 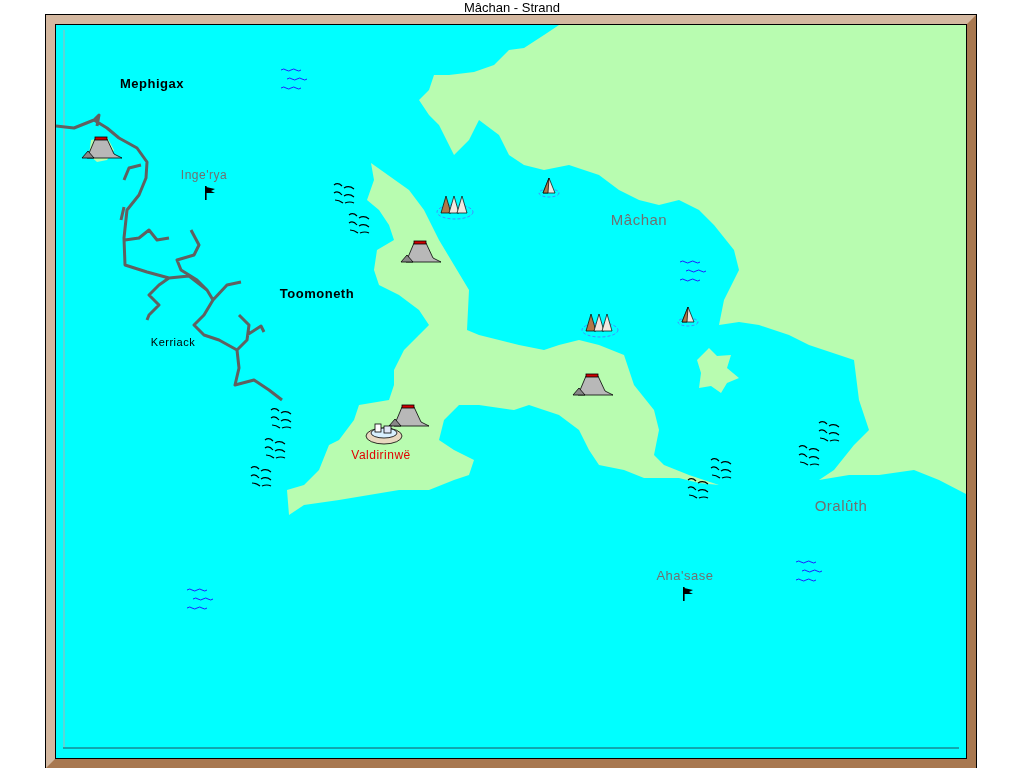 I want to click on place-label: Toomoneth, so click(x=317, y=293).